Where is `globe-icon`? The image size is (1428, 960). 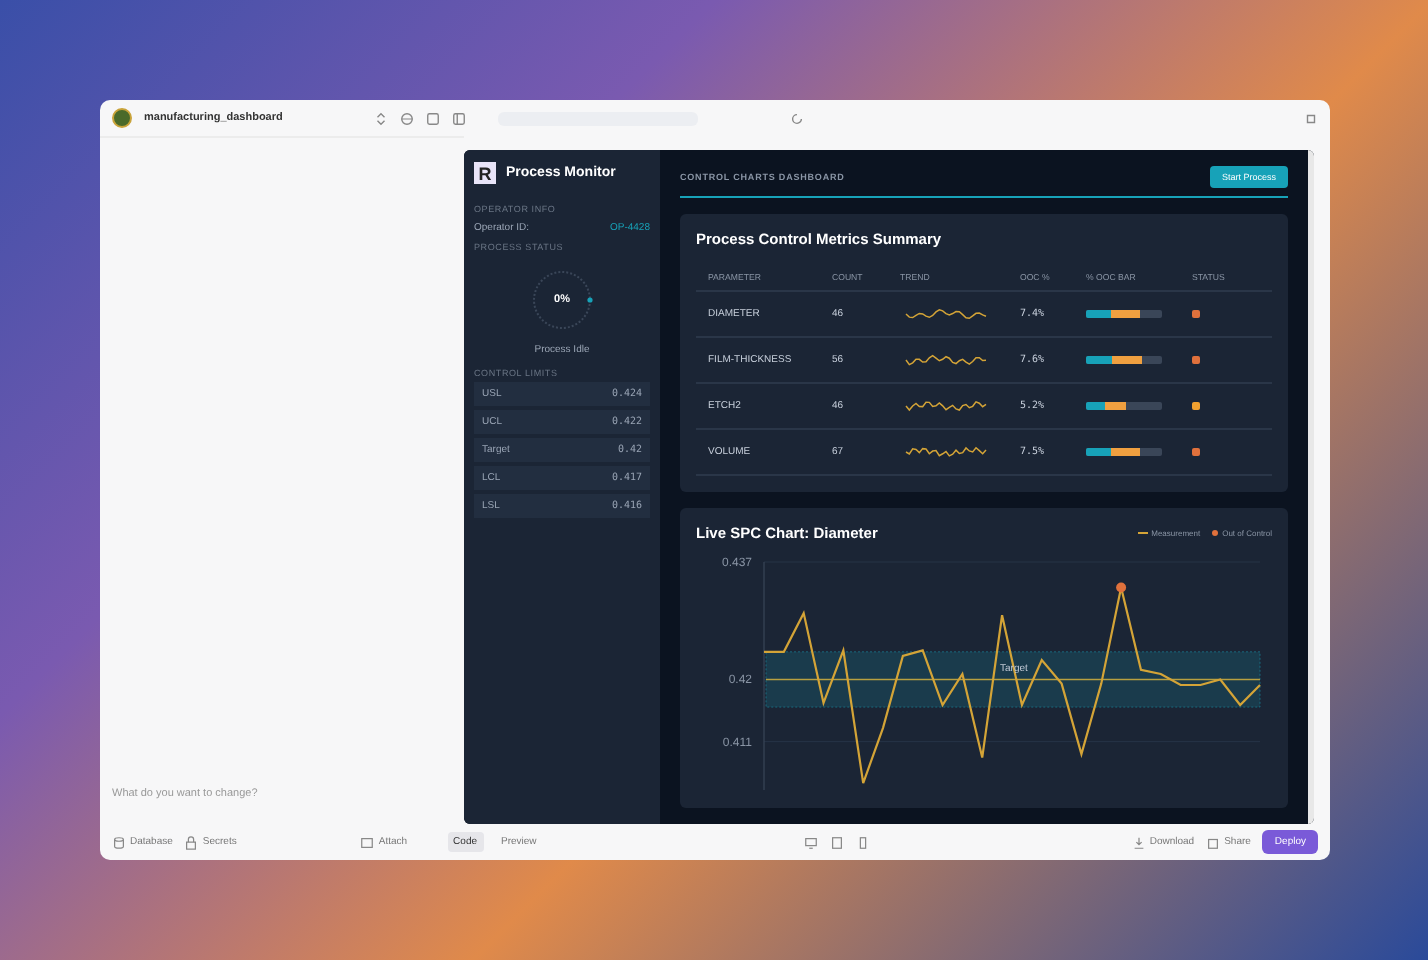 globe-icon is located at coordinates (407, 118).